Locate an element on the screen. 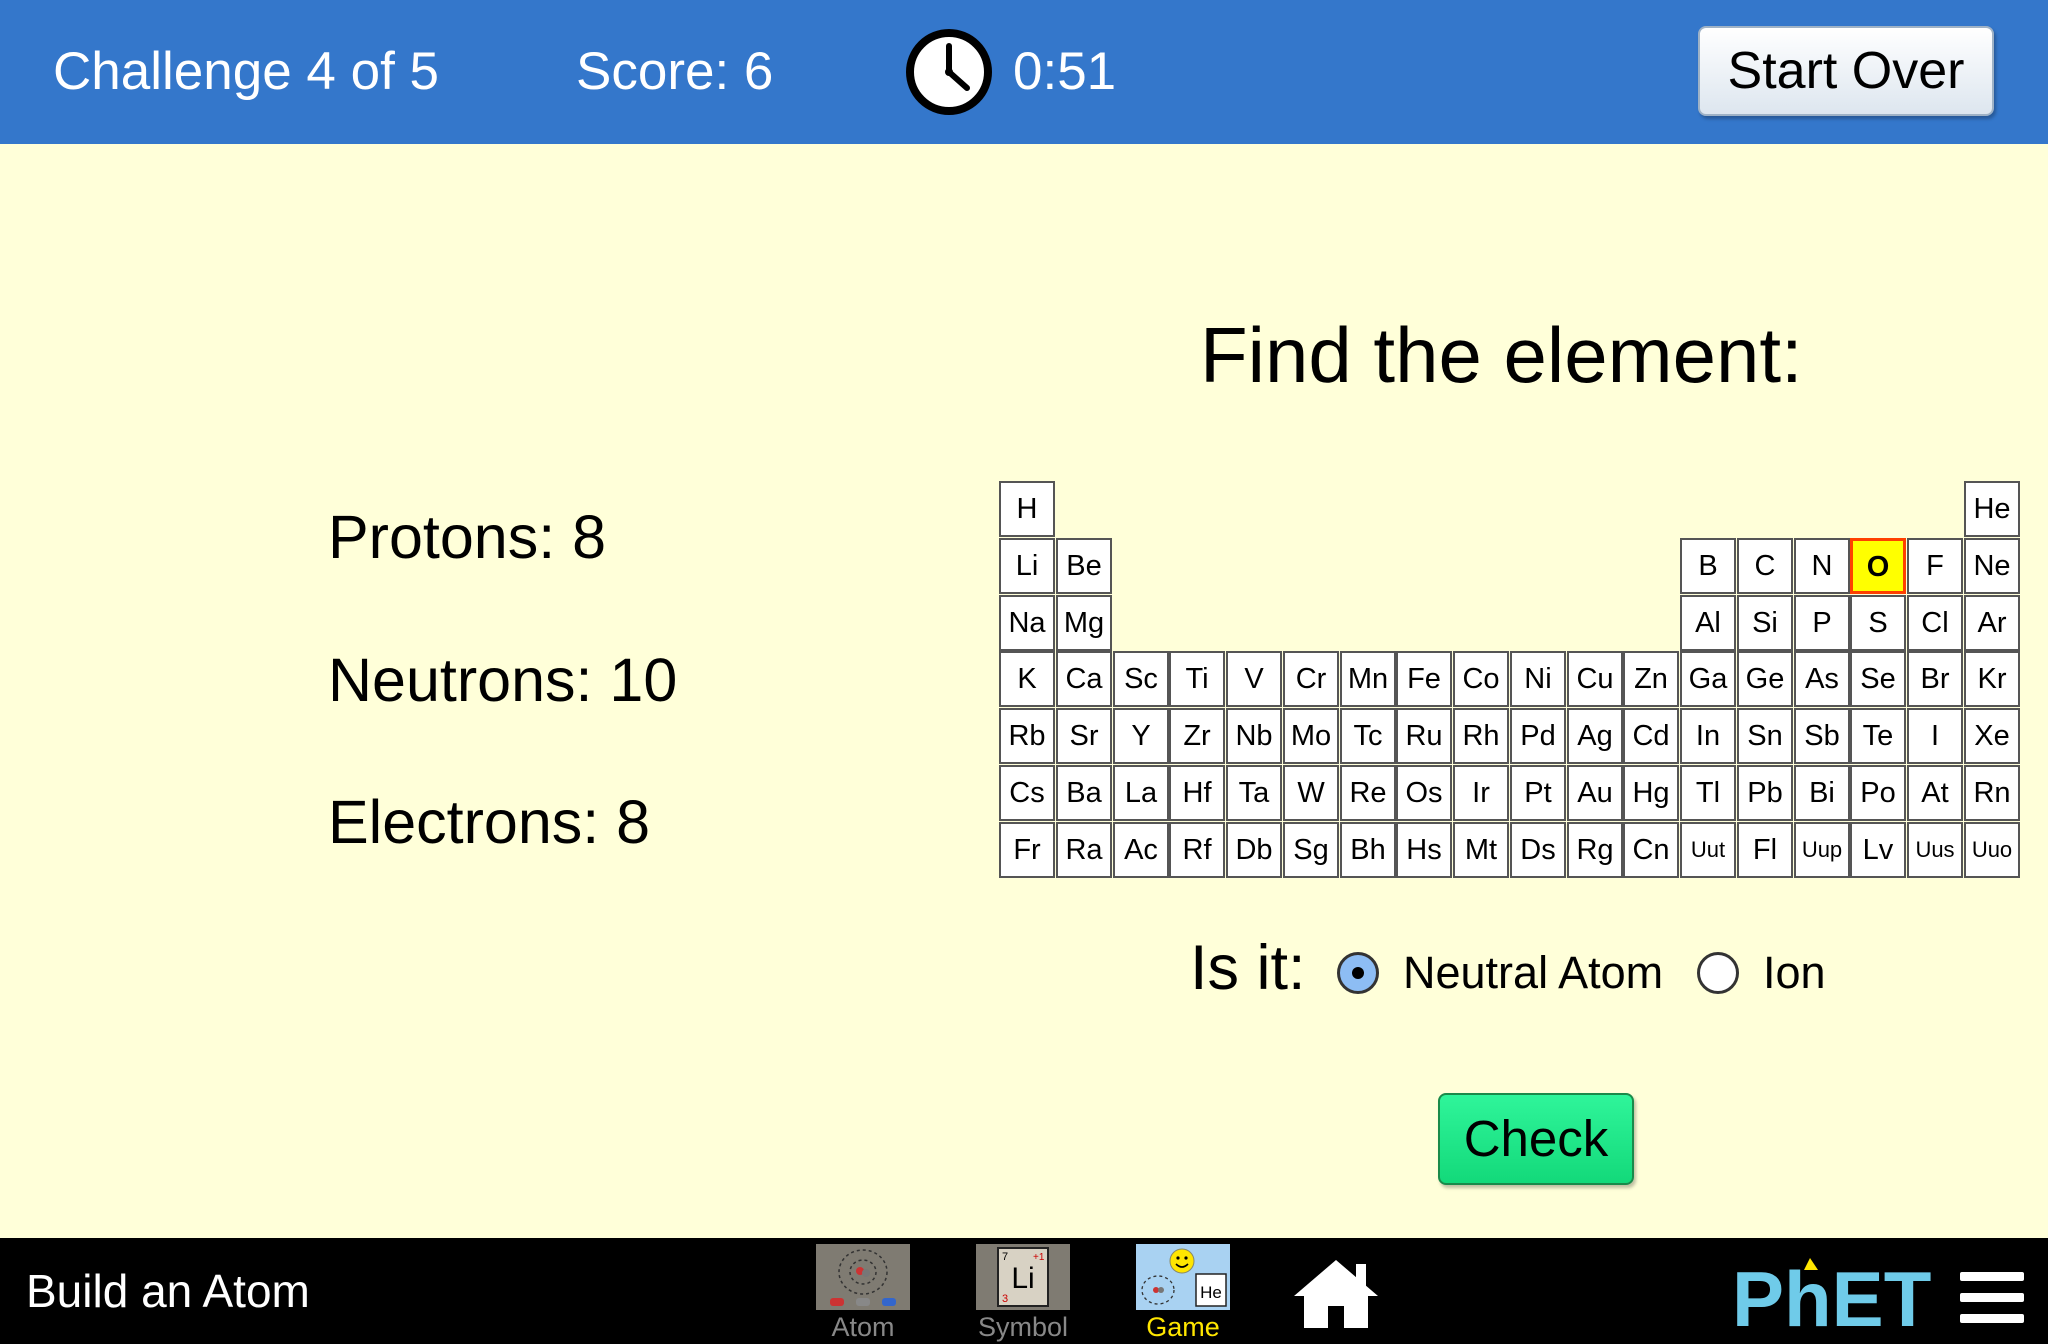  element-cell-te: Te is located at coordinates (1878, 736).